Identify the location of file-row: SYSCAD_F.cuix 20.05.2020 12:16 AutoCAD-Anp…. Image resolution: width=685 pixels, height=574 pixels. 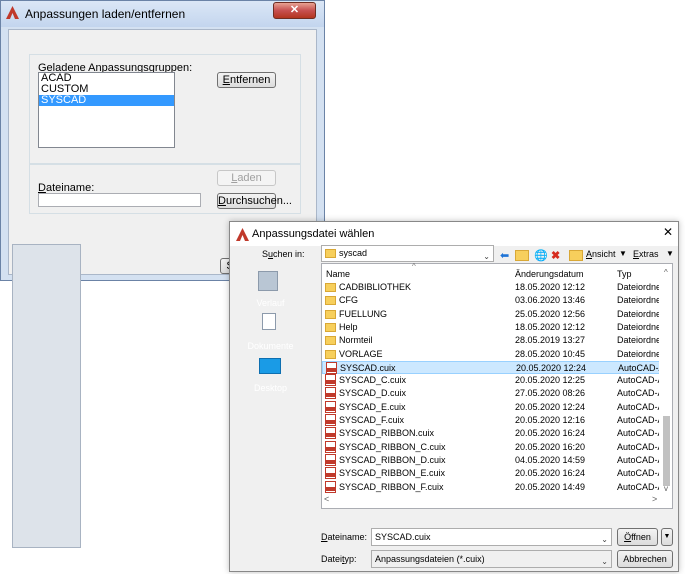
(490, 420).